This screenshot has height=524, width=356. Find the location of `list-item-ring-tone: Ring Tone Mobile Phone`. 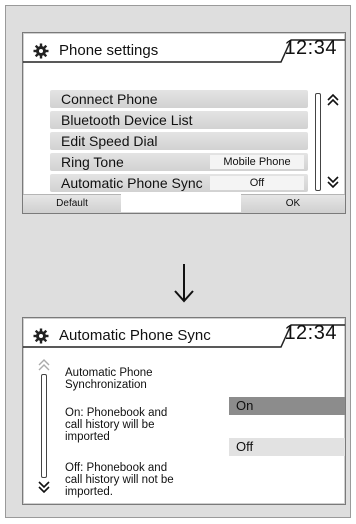

list-item-ring-tone: Ring Tone Mobile Phone is located at coordinates (179, 162).